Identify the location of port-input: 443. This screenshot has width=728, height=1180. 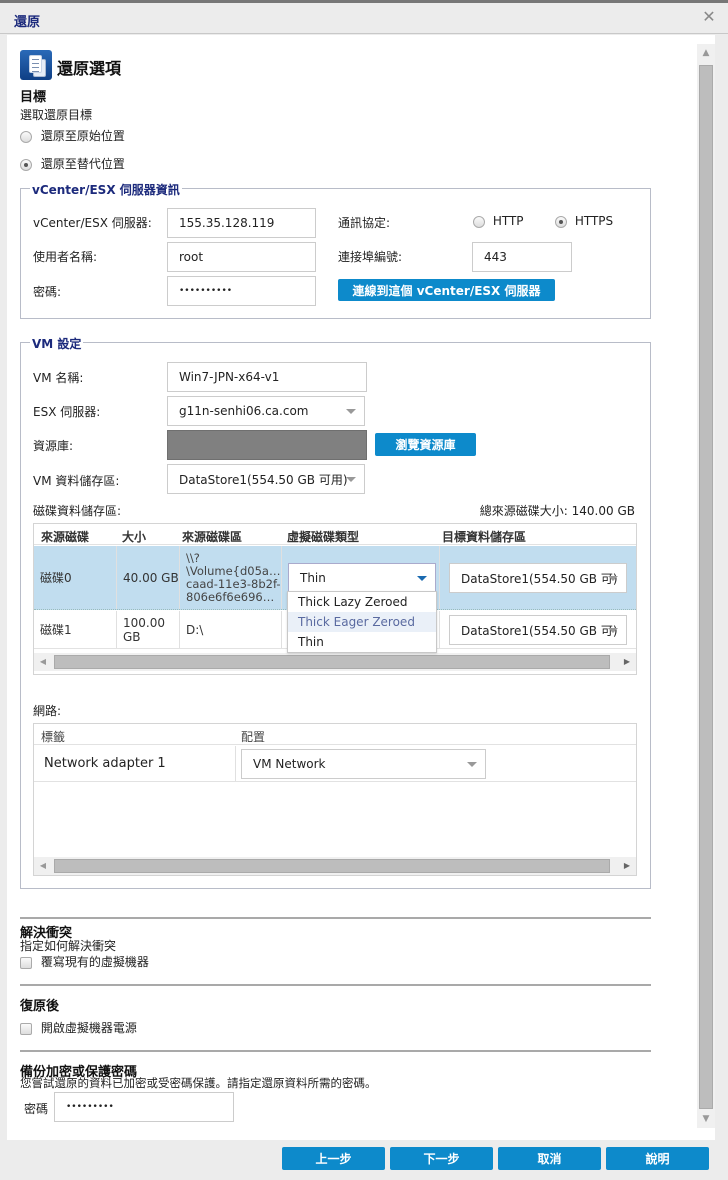
(522, 257).